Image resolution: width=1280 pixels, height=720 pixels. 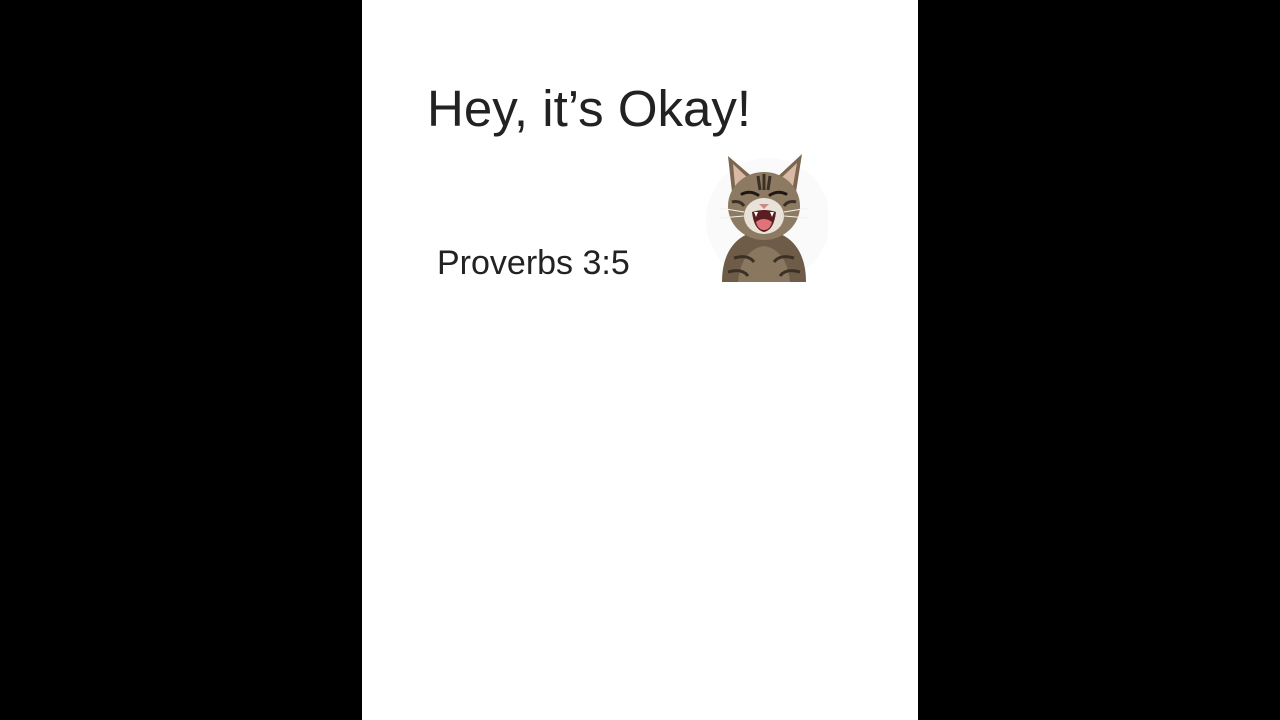 What do you see at coordinates (589, 108) in the screenshot?
I see `page-title: Hey, it’s Okay!` at bounding box center [589, 108].